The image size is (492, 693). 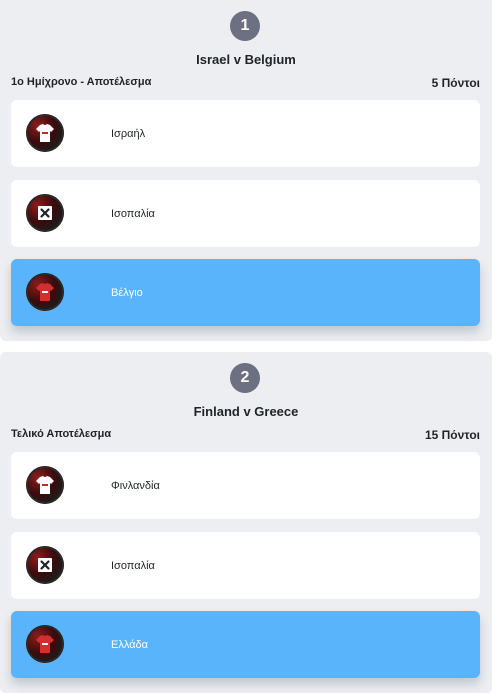 What do you see at coordinates (128, 133) in the screenshot?
I see `option-label: Ισραήλ` at bounding box center [128, 133].